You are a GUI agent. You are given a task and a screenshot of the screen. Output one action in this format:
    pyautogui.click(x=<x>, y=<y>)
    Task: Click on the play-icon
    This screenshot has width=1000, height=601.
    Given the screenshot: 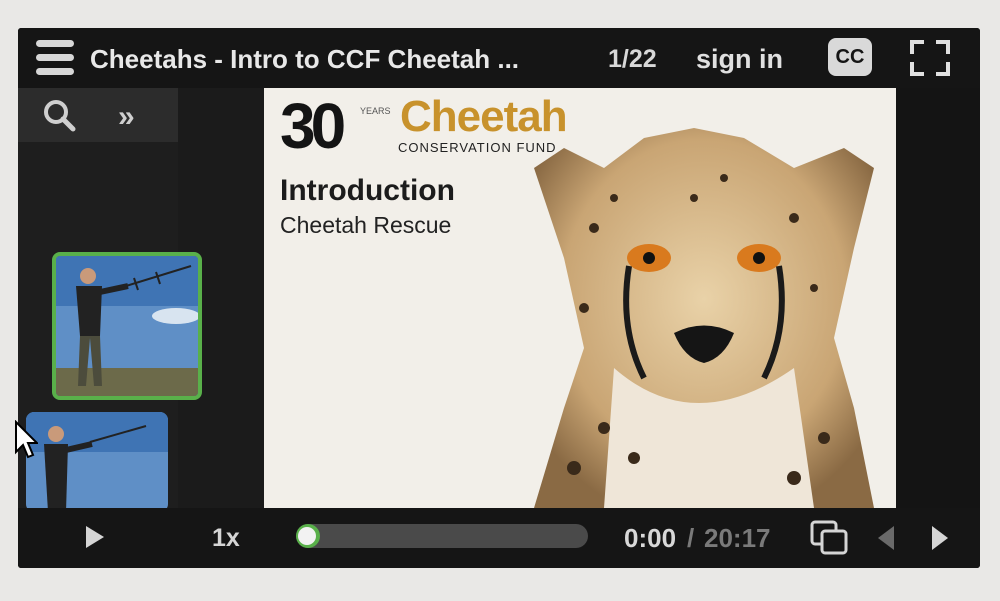 What is the action you would take?
    pyautogui.click(x=95, y=537)
    